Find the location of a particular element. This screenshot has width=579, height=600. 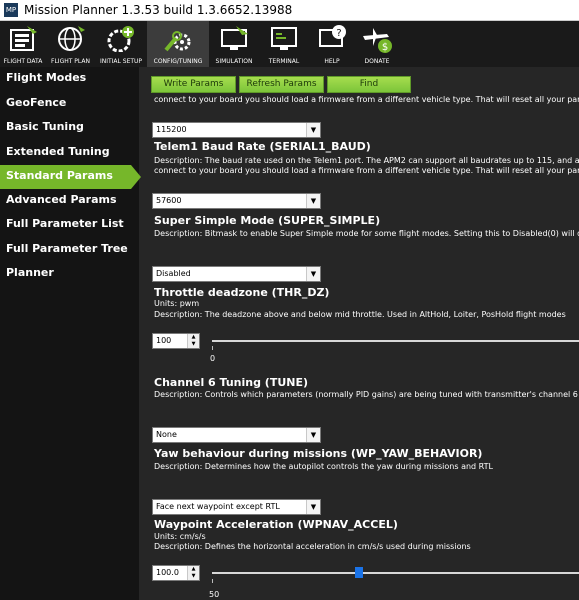

find-button: Find is located at coordinates (369, 84).